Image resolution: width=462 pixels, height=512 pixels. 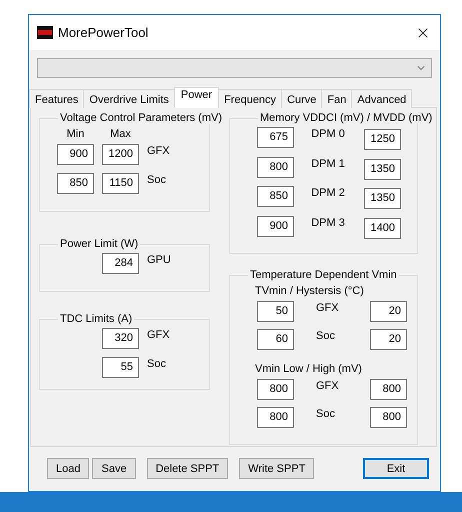 What do you see at coordinates (250, 98) in the screenshot?
I see `tab: Frequency` at bounding box center [250, 98].